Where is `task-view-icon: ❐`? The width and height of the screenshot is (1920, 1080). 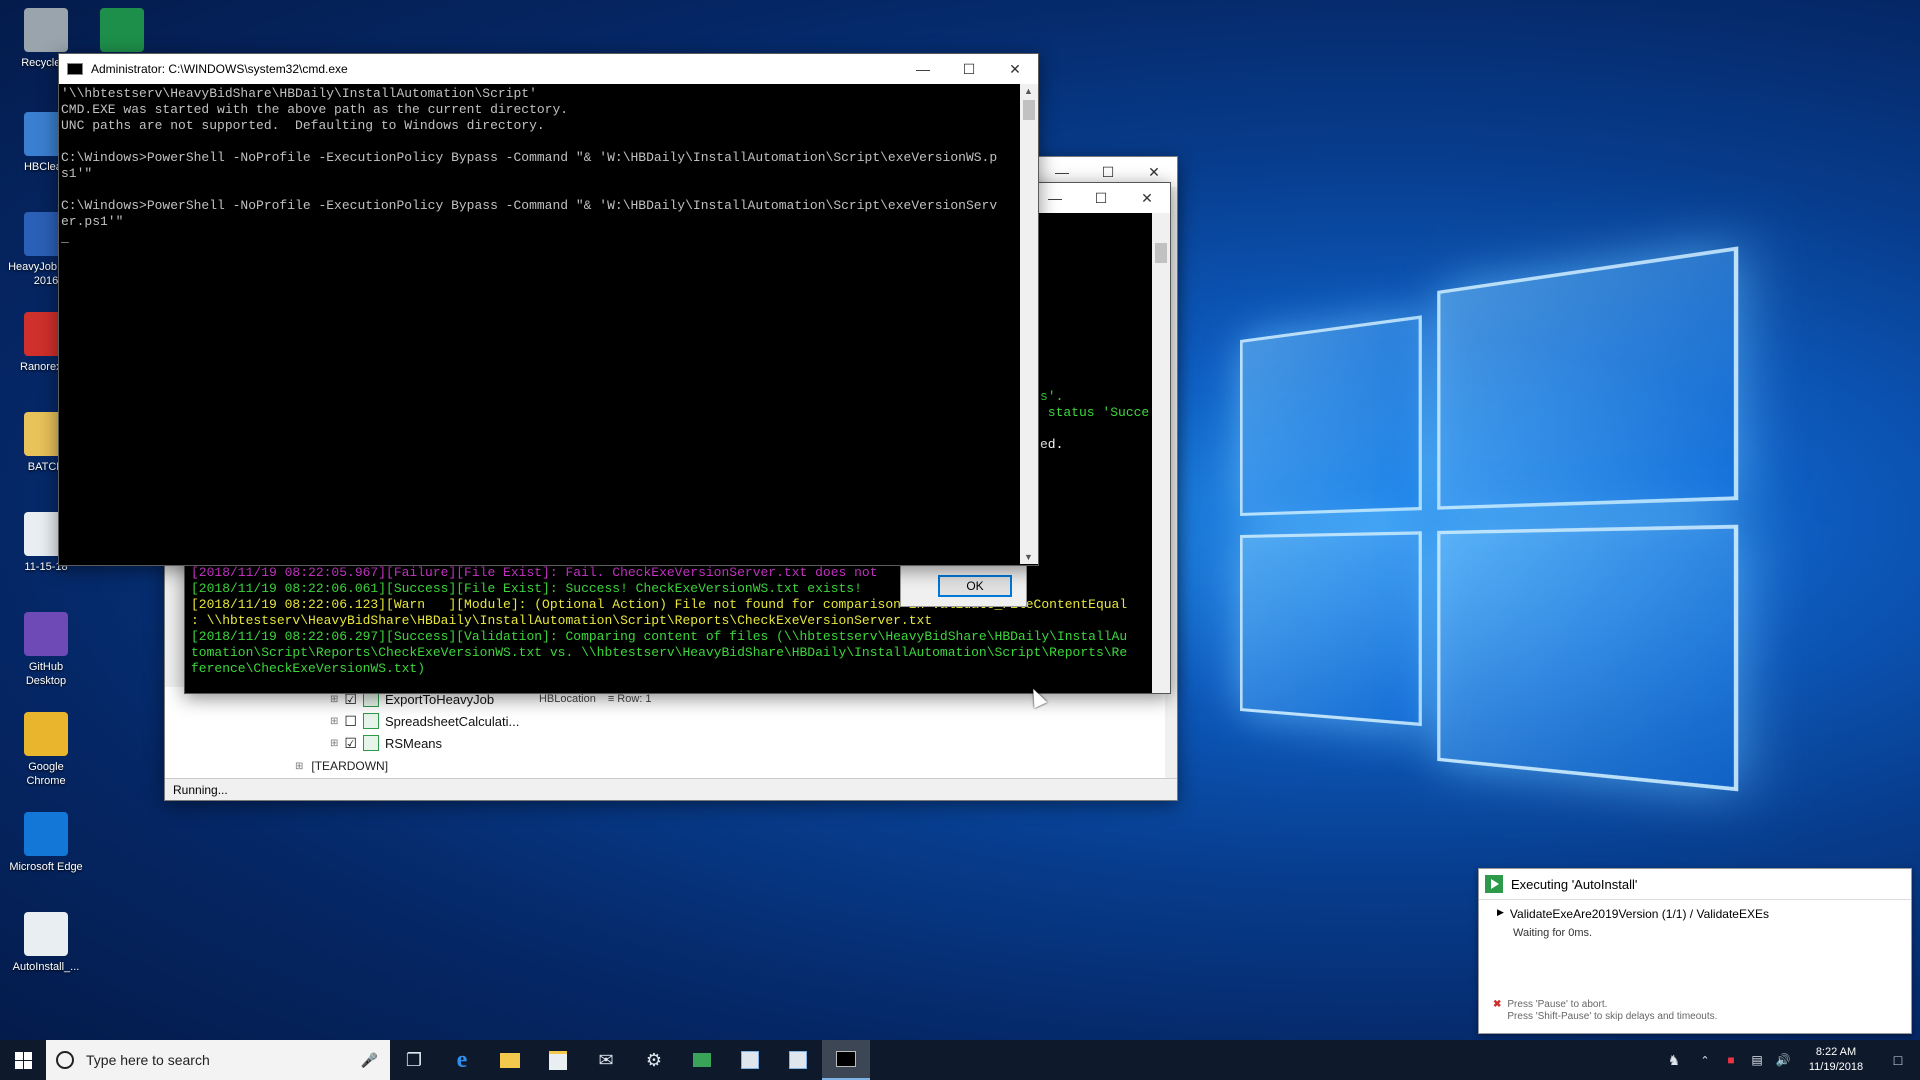 task-view-icon: ❐ is located at coordinates (414, 1060).